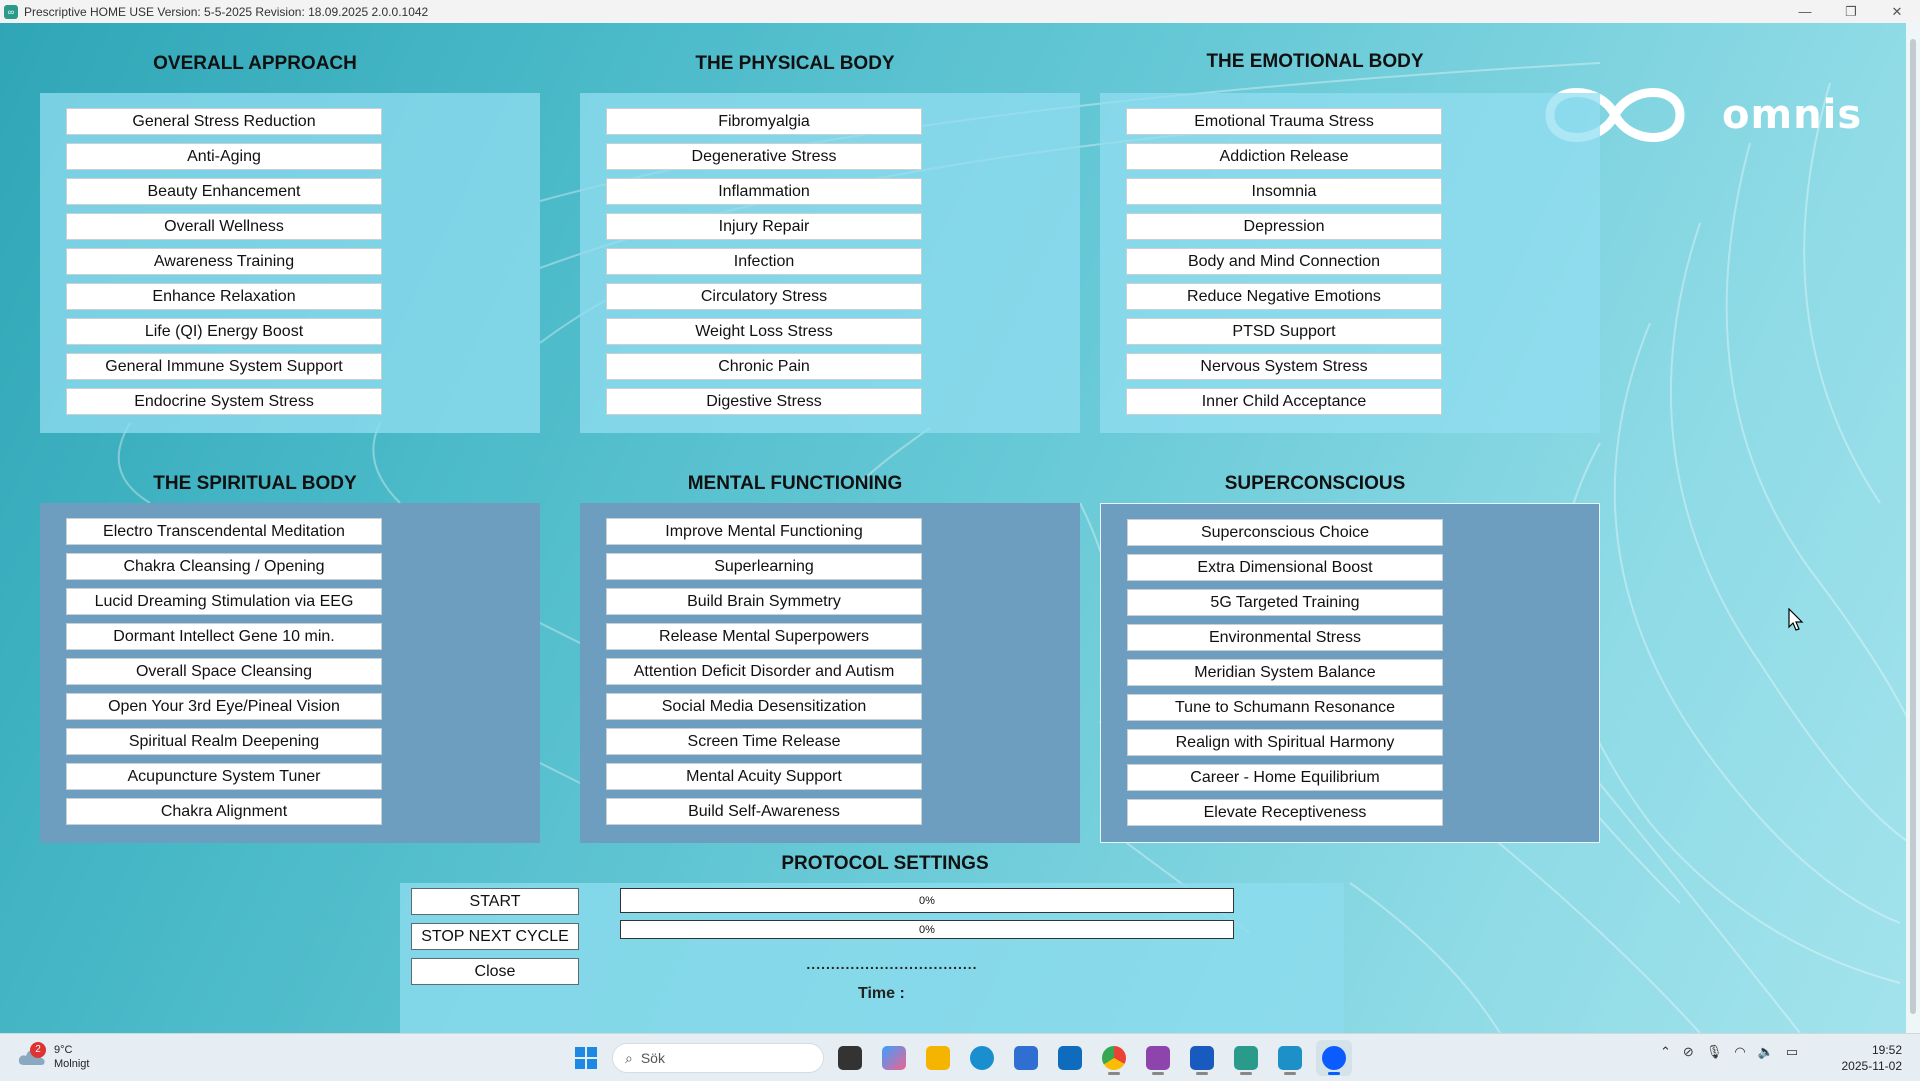 Image resolution: width=1920 pixels, height=1081 pixels. I want to click on weather-widget: 2 9°C Molnigt, so click(53, 1056).